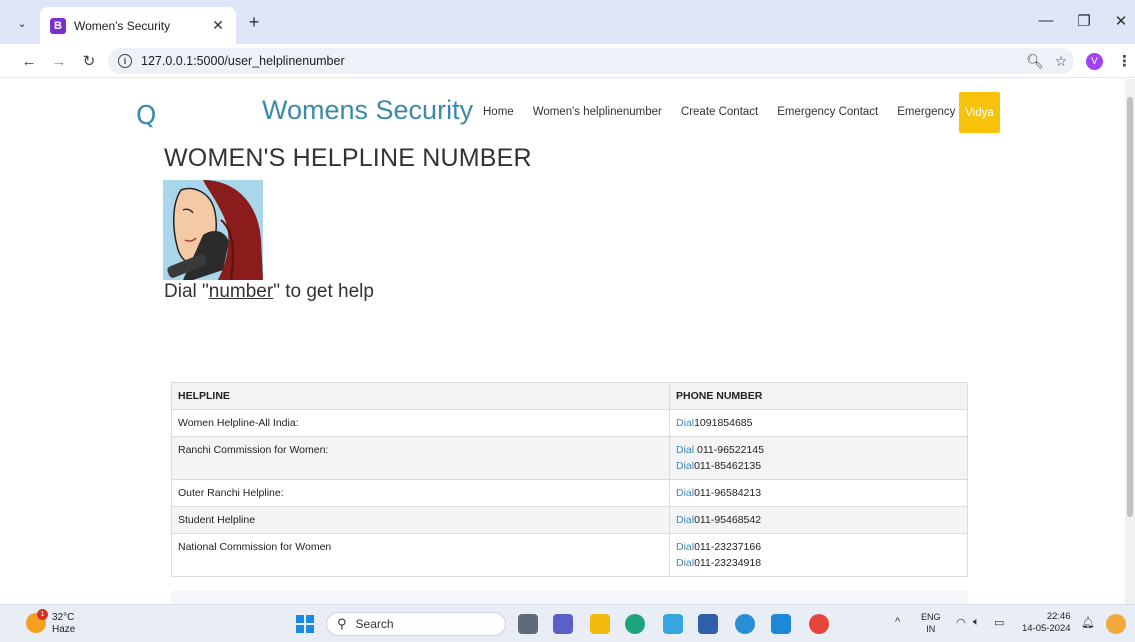  I want to click on store-icon, so click(708, 624).